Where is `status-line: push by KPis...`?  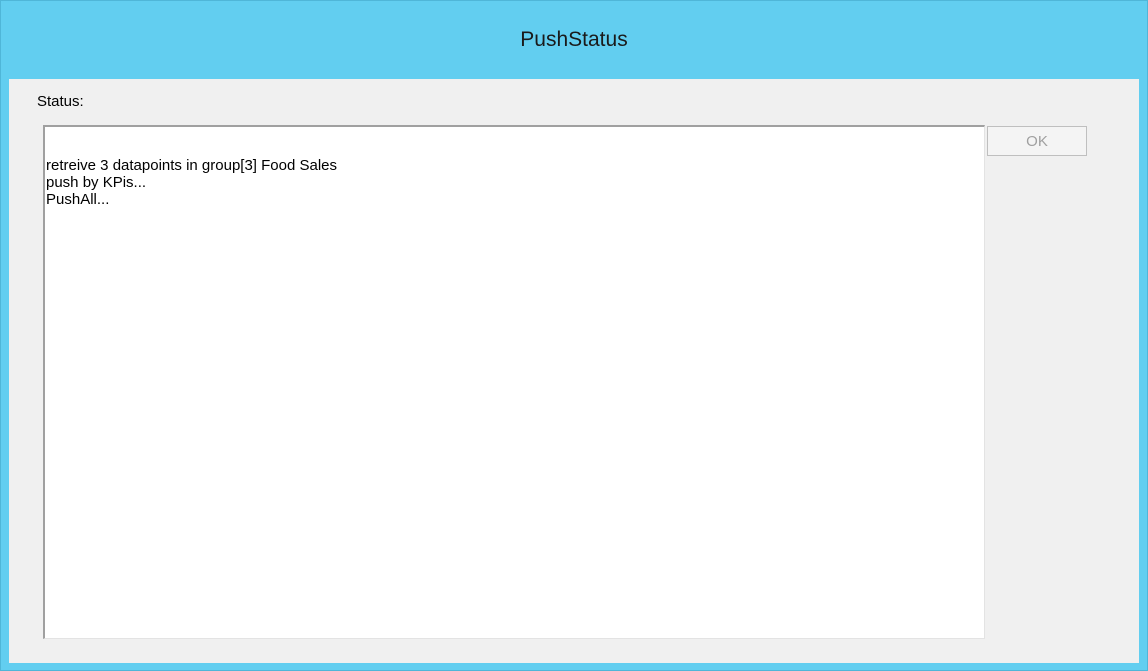
status-line: push by KPis... is located at coordinates (96, 182).